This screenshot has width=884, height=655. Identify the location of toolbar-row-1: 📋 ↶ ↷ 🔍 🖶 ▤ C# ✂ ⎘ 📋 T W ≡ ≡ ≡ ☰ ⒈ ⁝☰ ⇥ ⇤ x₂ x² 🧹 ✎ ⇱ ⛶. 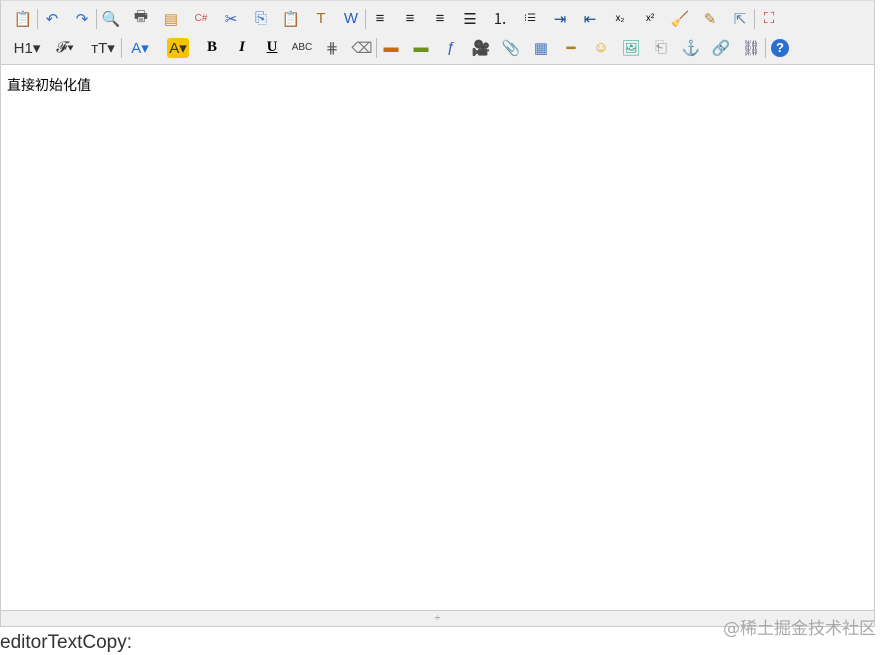
(441, 18).